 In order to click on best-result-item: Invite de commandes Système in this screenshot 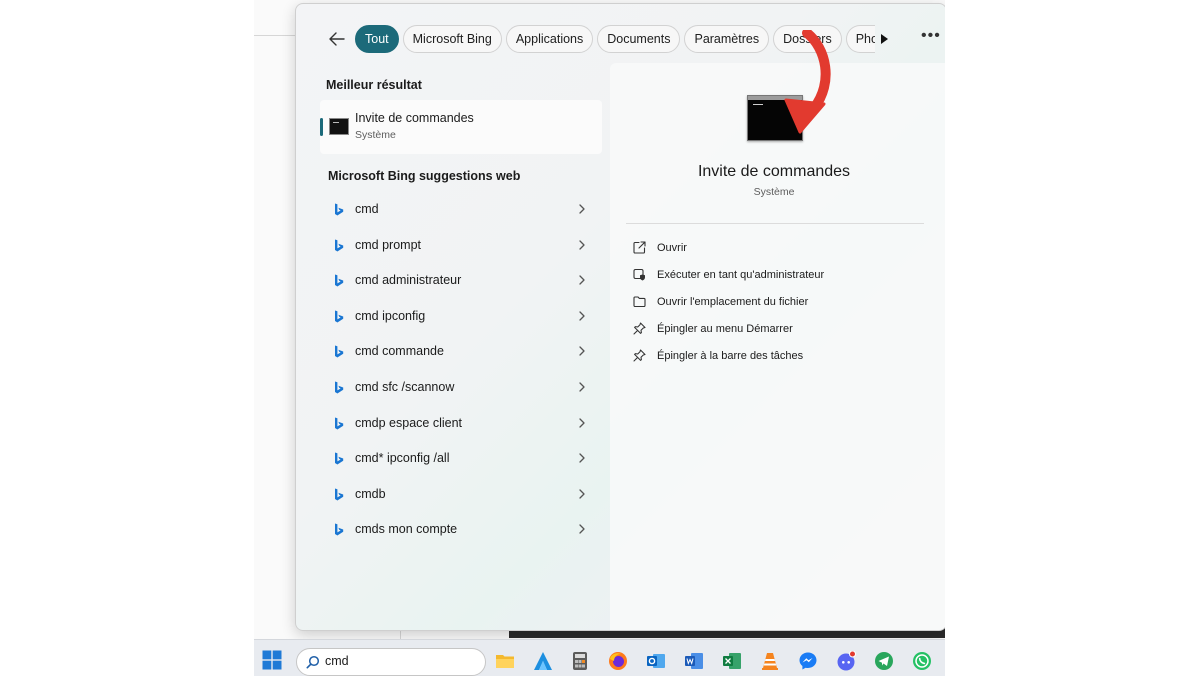, I will do `click(461, 127)`.